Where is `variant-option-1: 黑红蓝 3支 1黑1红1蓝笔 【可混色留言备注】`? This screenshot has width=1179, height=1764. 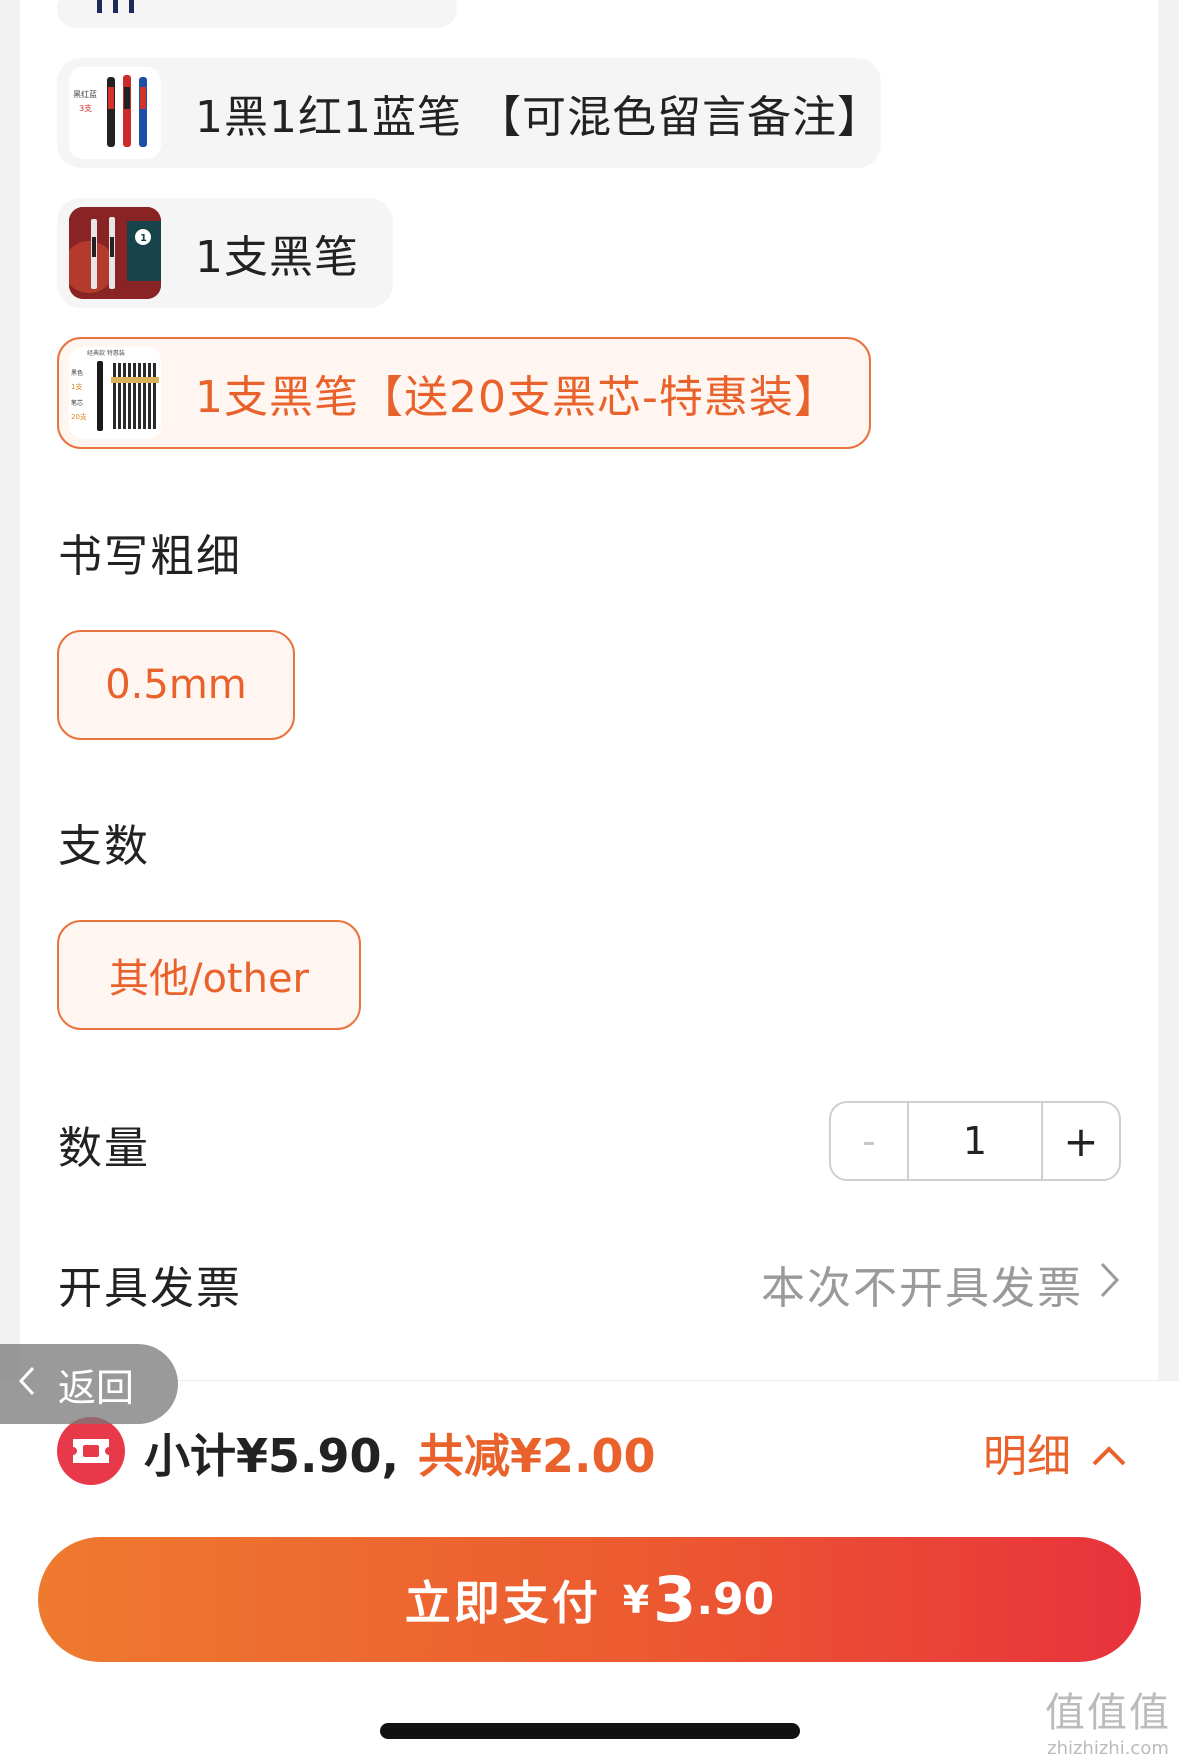 variant-option-1: 黑红蓝 3支 1黑1红1蓝笔 【可混色留言备注】 is located at coordinates (469, 113).